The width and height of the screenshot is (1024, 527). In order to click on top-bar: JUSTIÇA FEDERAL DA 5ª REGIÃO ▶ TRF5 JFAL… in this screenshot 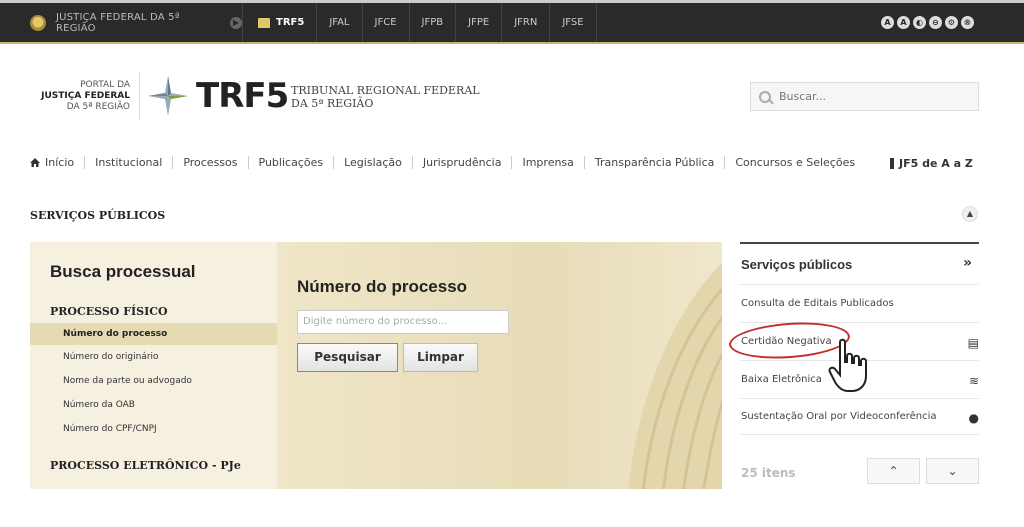, I will do `click(512, 22)`.